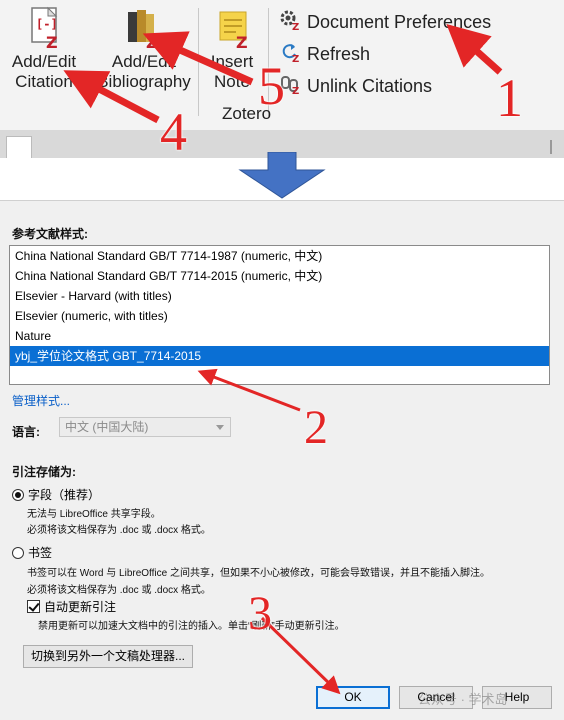 This screenshot has width=564, height=720. I want to click on add-edit-citation-line2: Citation, so click(44, 81).